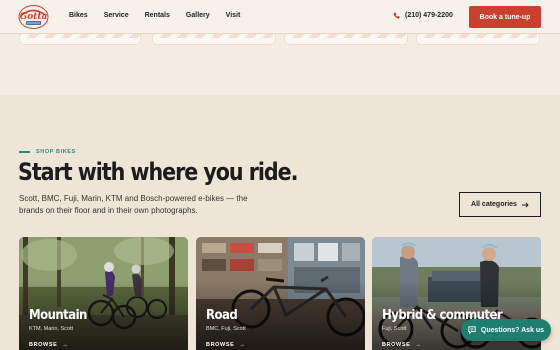  What do you see at coordinates (78, 15) in the screenshot?
I see `nav-item-bikes: Bikes` at bounding box center [78, 15].